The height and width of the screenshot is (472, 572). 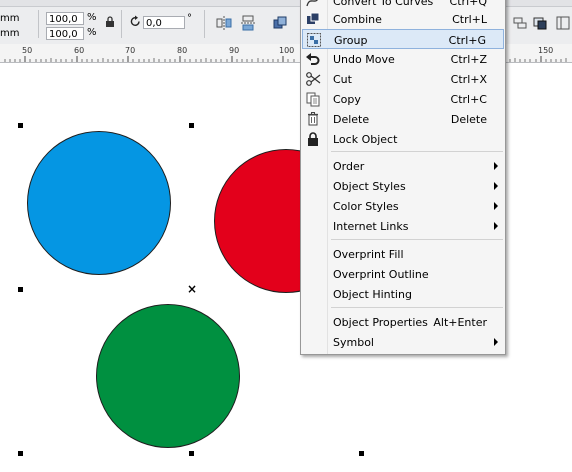 What do you see at coordinates (403, 19) in the screenshot?
I see `menu-item-combine: Combine Ctrl+L` at bounding box center [403, 19].